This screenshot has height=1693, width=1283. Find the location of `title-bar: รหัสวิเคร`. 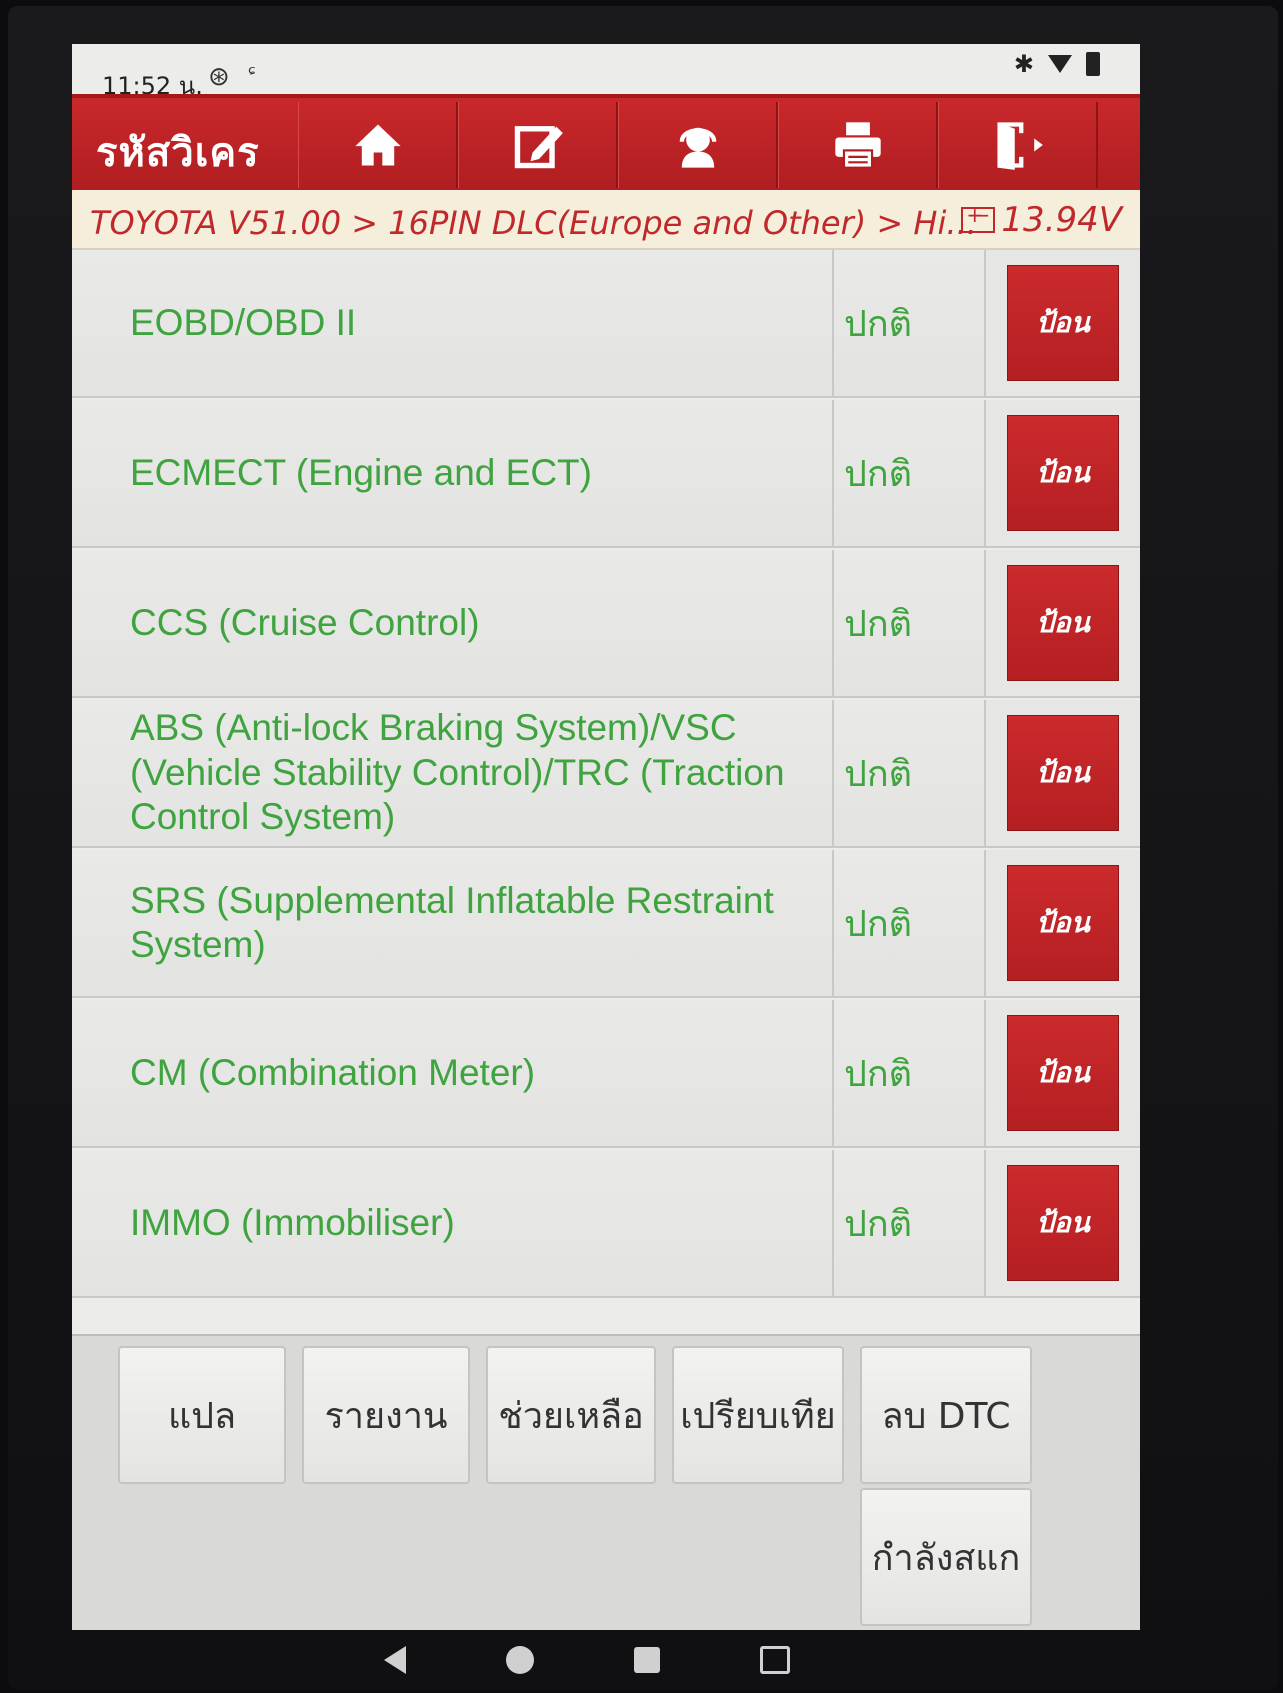

title-bar: รหัสวิเคร is located at coordinates (606, 142).